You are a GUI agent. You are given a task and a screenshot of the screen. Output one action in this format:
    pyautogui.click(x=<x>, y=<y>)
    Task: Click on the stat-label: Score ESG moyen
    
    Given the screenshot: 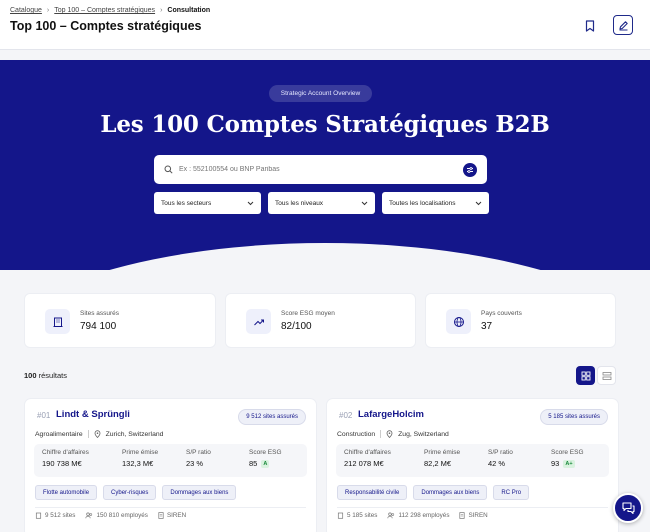 What is the action you would take?
    pyautogui.click(x=308, y=313)
    